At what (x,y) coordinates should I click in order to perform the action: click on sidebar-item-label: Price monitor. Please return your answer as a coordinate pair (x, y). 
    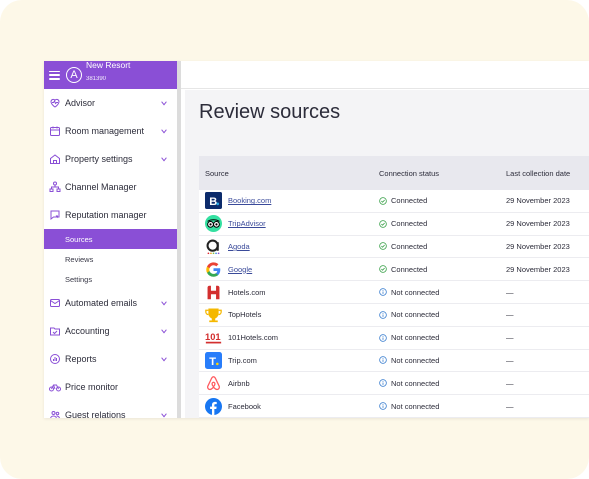
    Looking at the image, I should click on (92, 387).